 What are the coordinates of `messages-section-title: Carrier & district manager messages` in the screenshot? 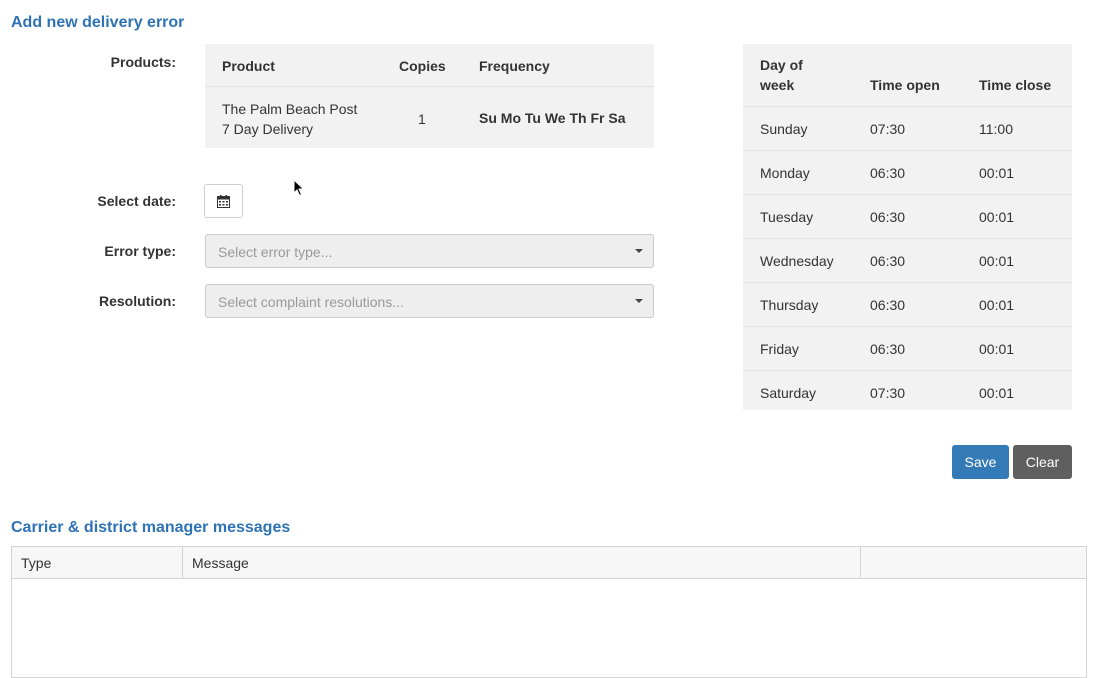 It's located at (151, 527).